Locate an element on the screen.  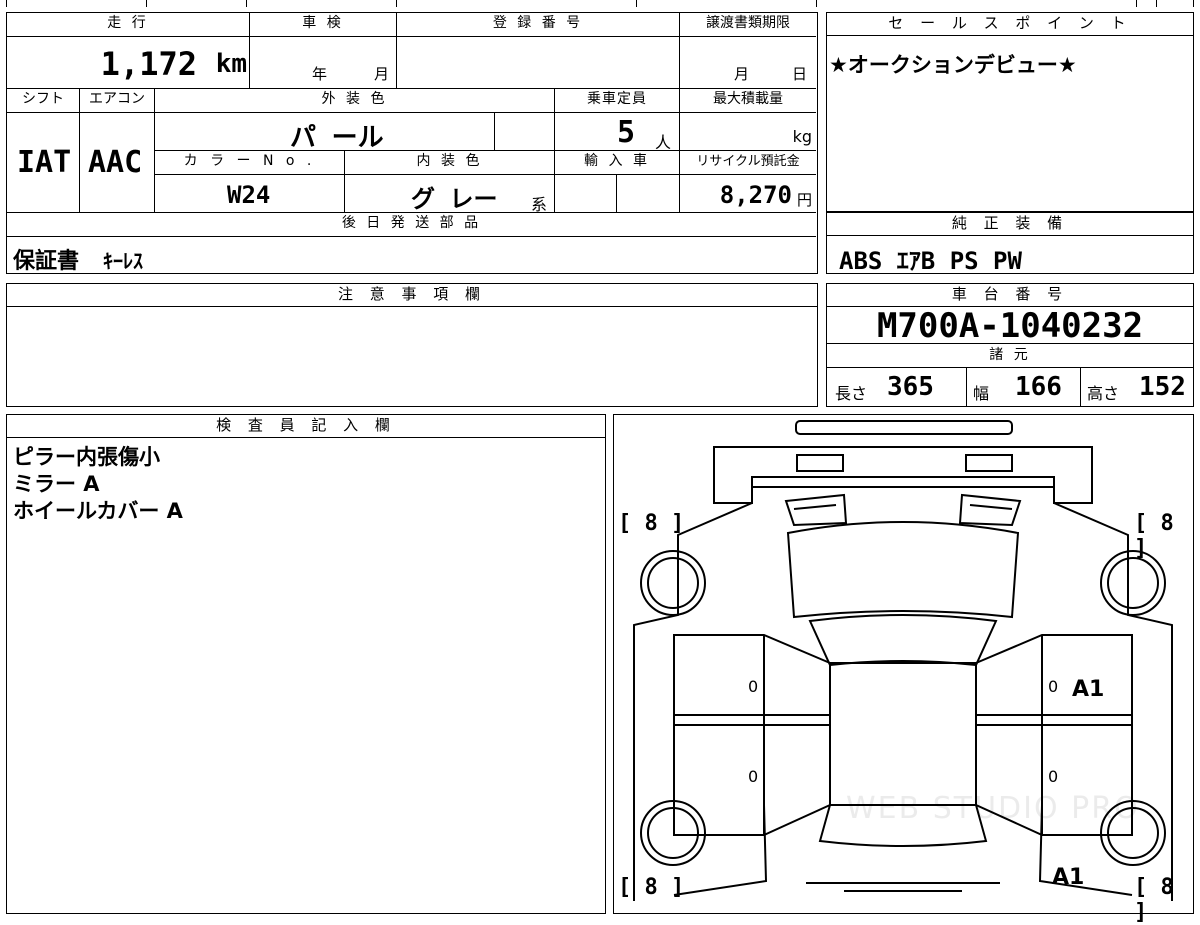
inspector-line-1: ピラー内張傷小 is located at coordinates (86, 457).